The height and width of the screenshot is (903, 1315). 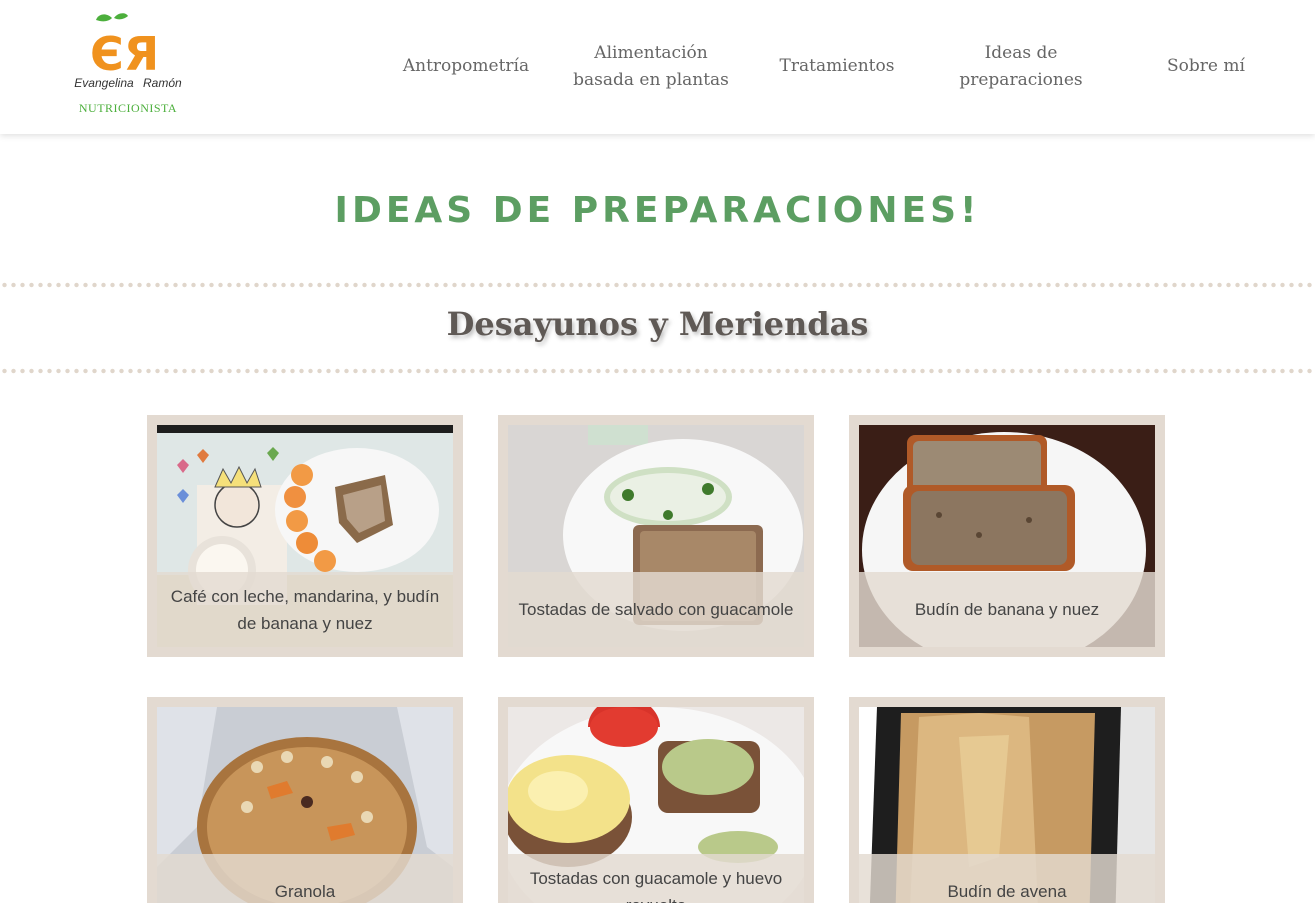 I want to click on nav-item-sobre-mi: Sobre mí, so click(x=1206, y=66).